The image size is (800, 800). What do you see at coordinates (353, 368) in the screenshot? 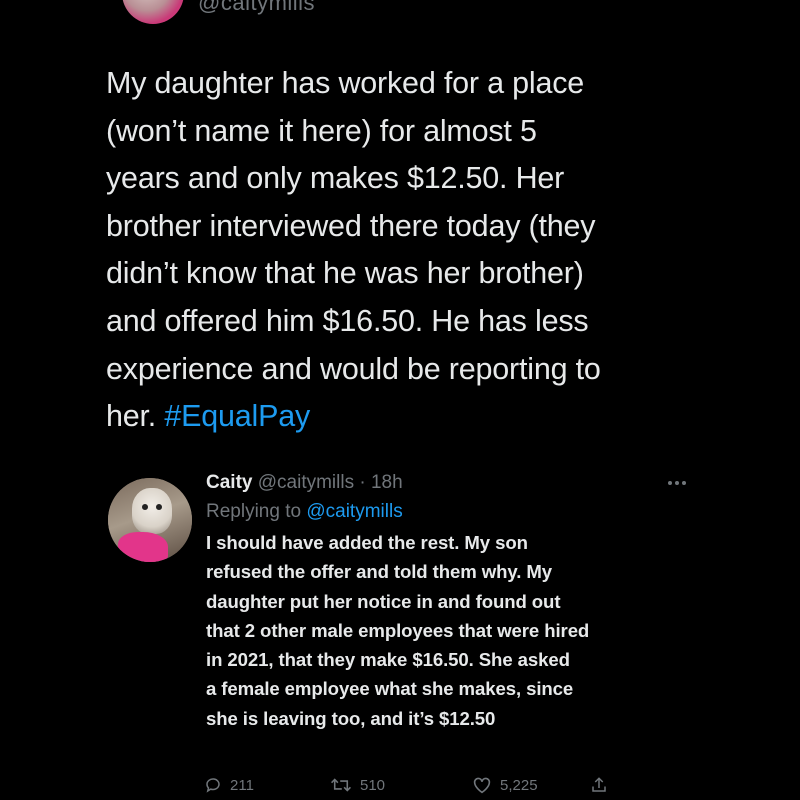
I see `tweet-line: experience and would be reporting to` at bounding box center [353, 368].